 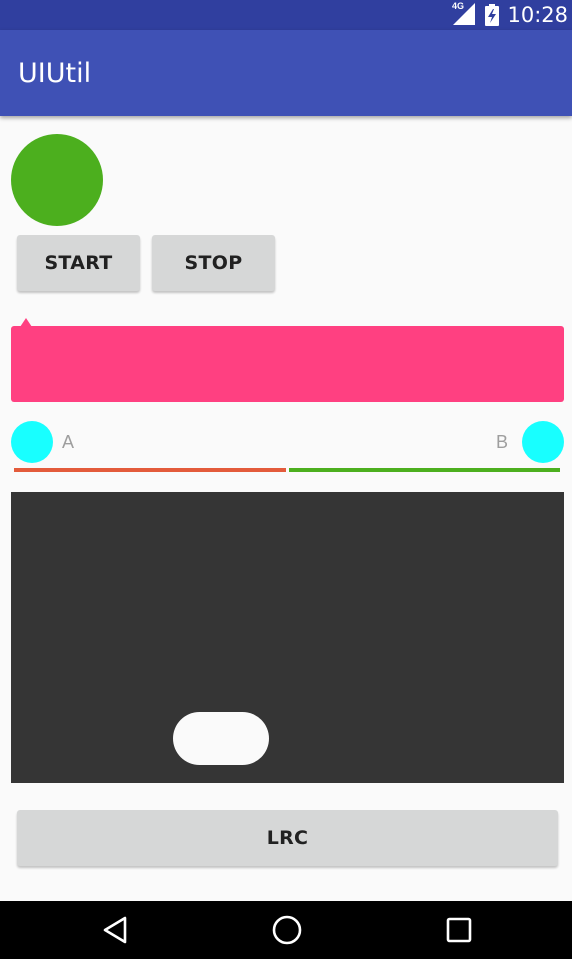 I want to click on home-button, so click(x=287, y=930).